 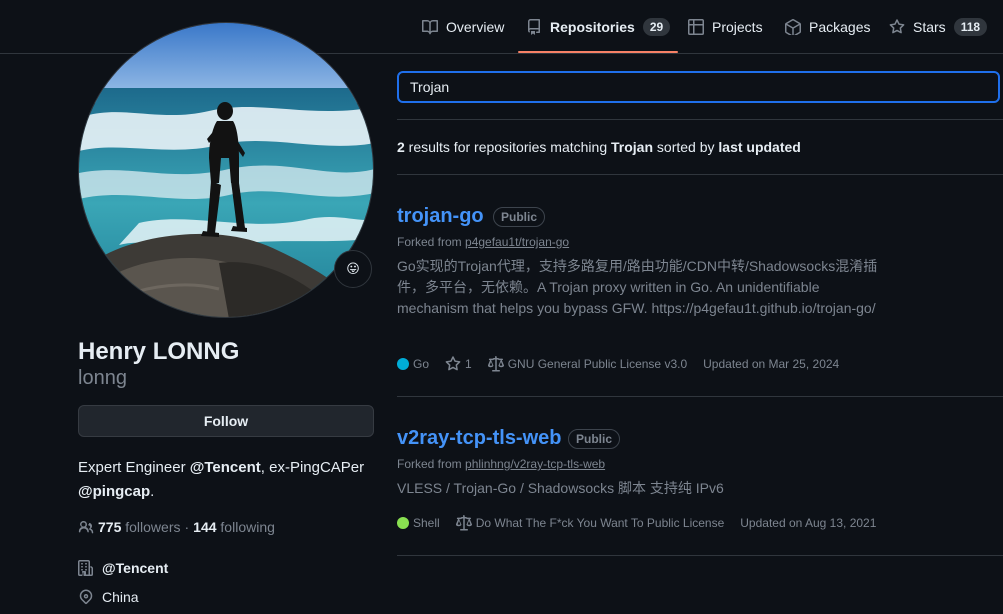 I want to click on bio-text: Expert Engineer, so click(x=134, y=467).